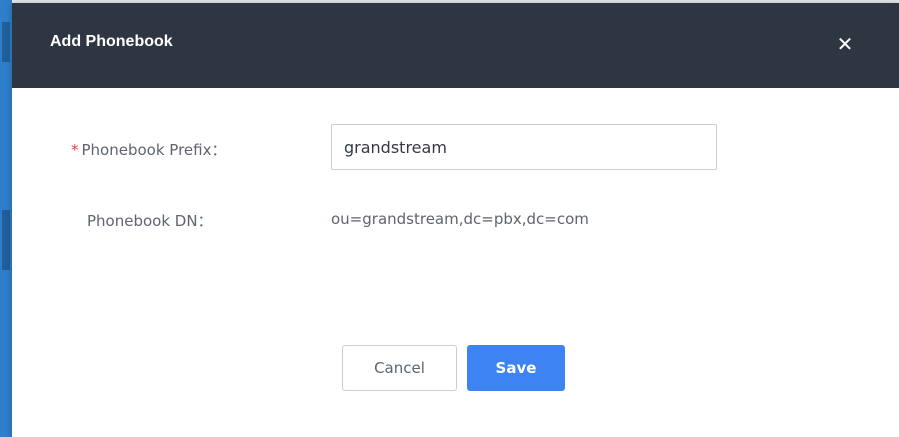  I want to click on phonebook-prefix-label-text: Phonebook Prefix：, so click(154, 150).